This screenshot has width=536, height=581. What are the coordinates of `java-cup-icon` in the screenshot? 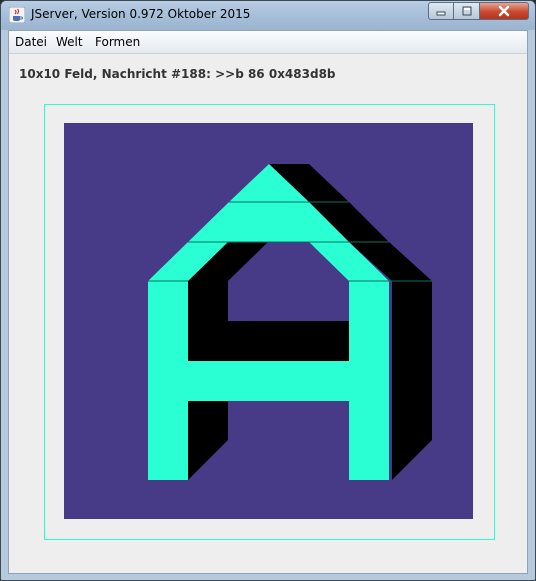 It's located at (17, 15).